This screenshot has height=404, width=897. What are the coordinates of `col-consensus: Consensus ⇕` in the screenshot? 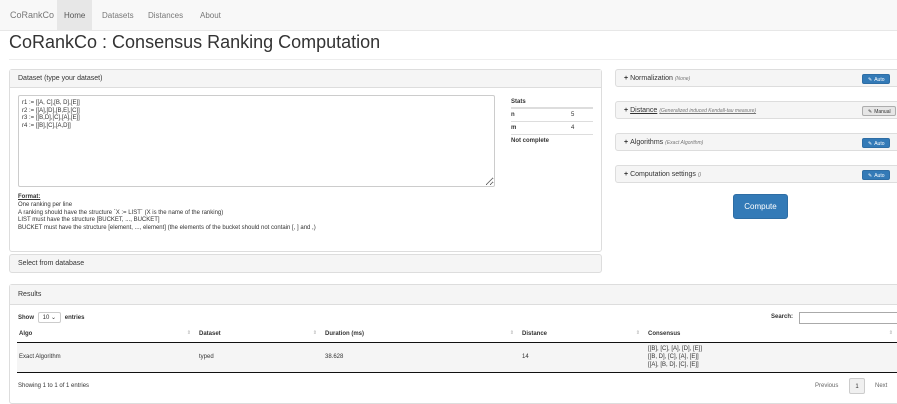 It's located at (771, 334).